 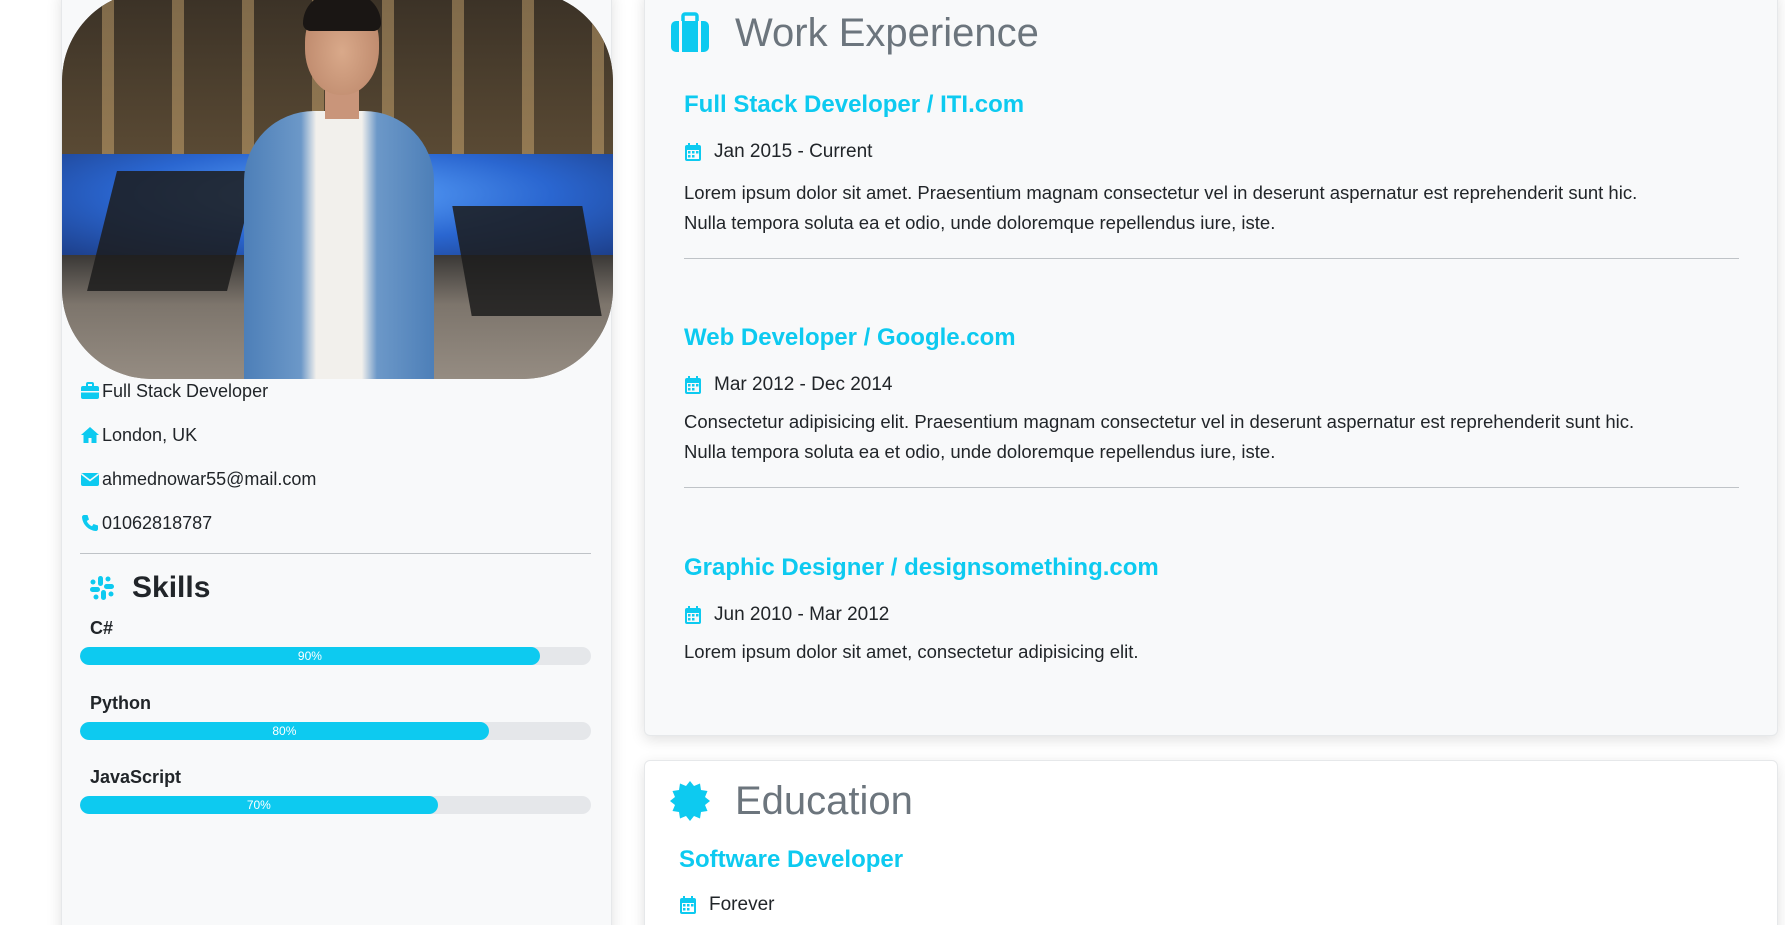 I want to click on education-date: Forever, so click(x=726, y=905).